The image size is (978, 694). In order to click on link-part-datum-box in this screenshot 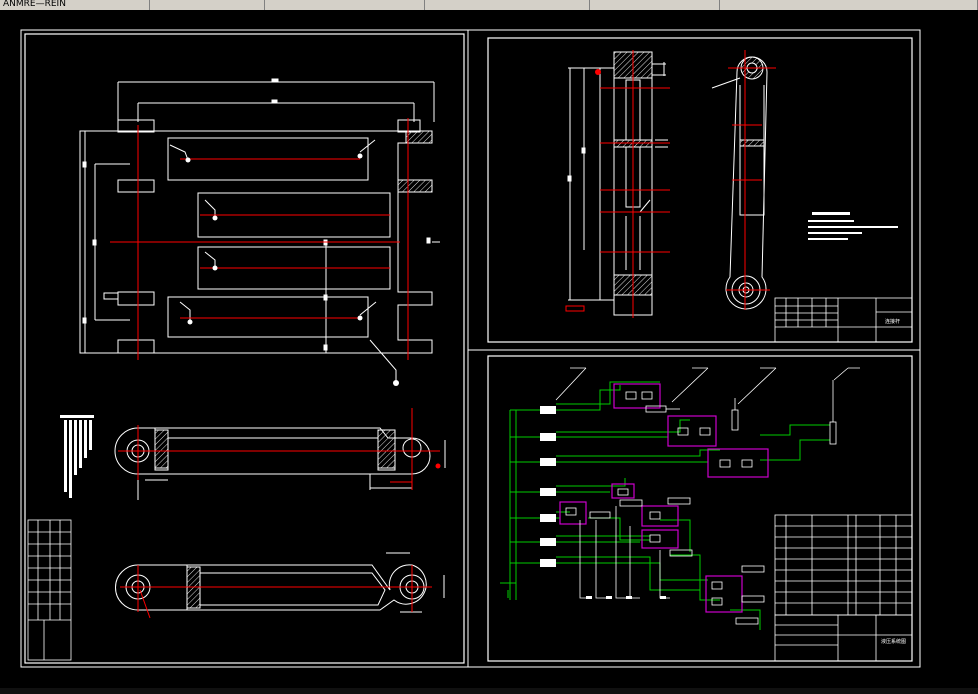, I will do `click(575, 308)`.